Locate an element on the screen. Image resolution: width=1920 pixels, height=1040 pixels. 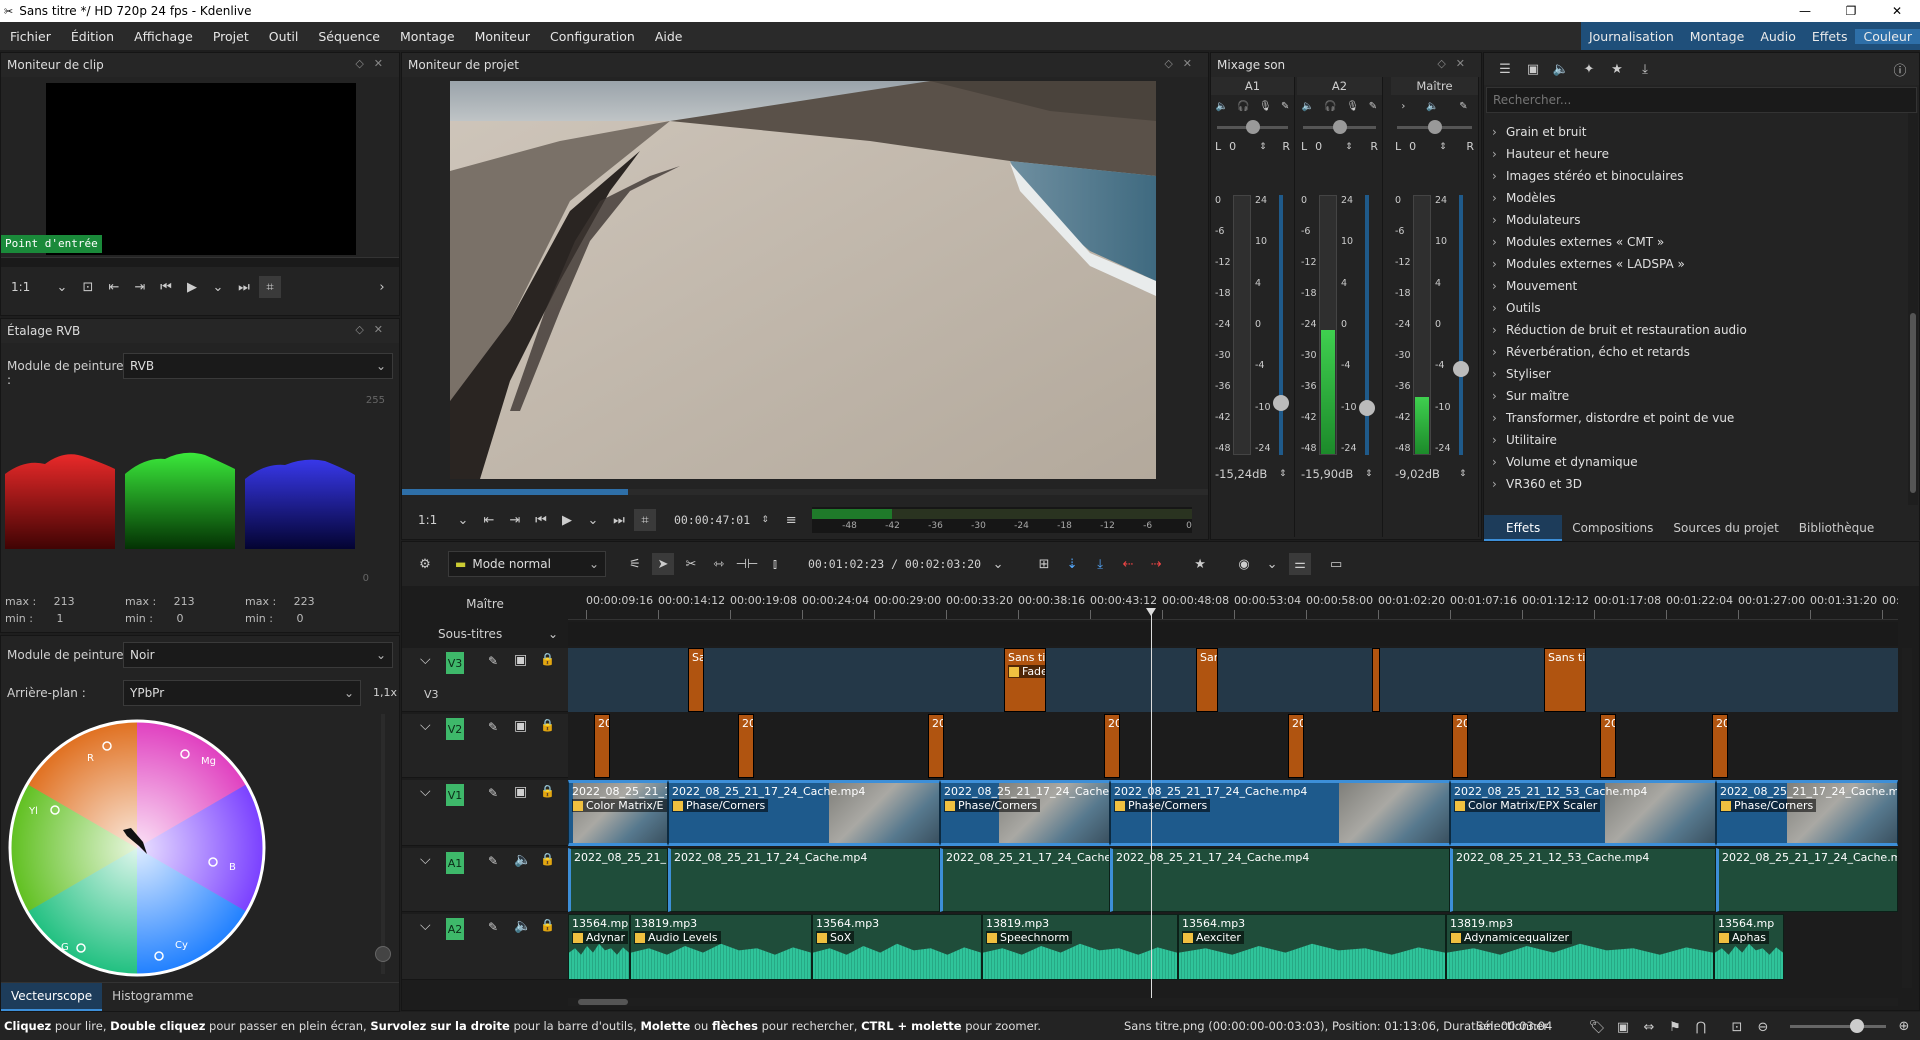
title-clip: Sans titr is located at coordinates (1565, 680).